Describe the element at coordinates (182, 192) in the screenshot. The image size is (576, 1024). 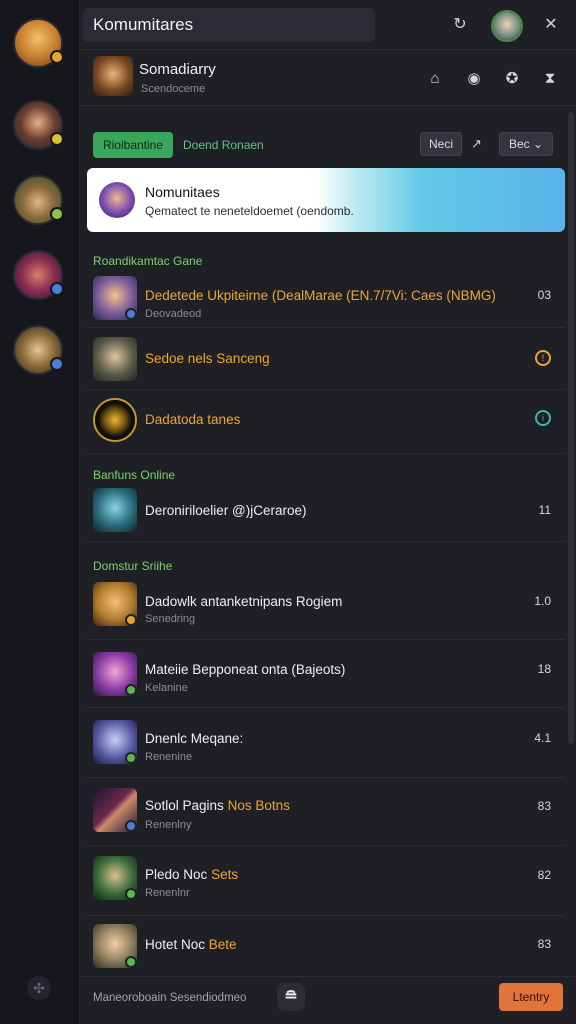
I see `banner-title: Nomunitaes` at that location.